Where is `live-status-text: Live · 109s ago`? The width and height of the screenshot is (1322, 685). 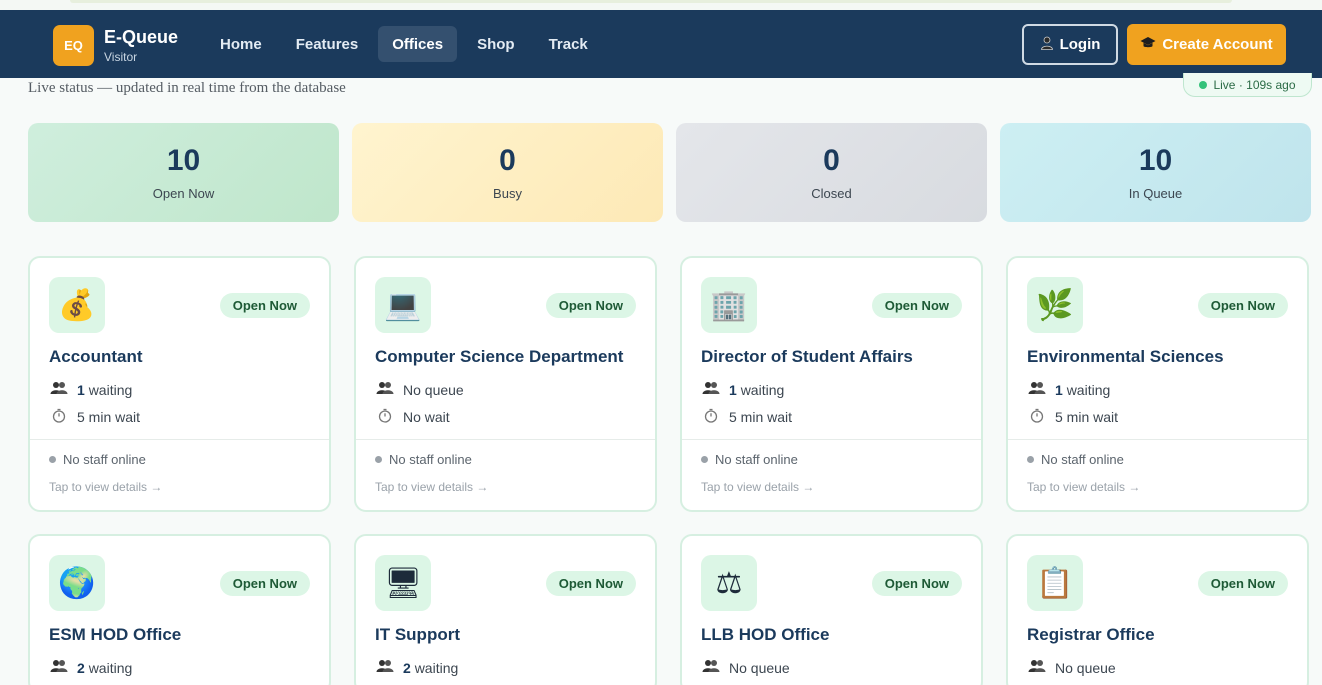
live-status-text: Live · 109s ago is located at coordinates (1254, 84).